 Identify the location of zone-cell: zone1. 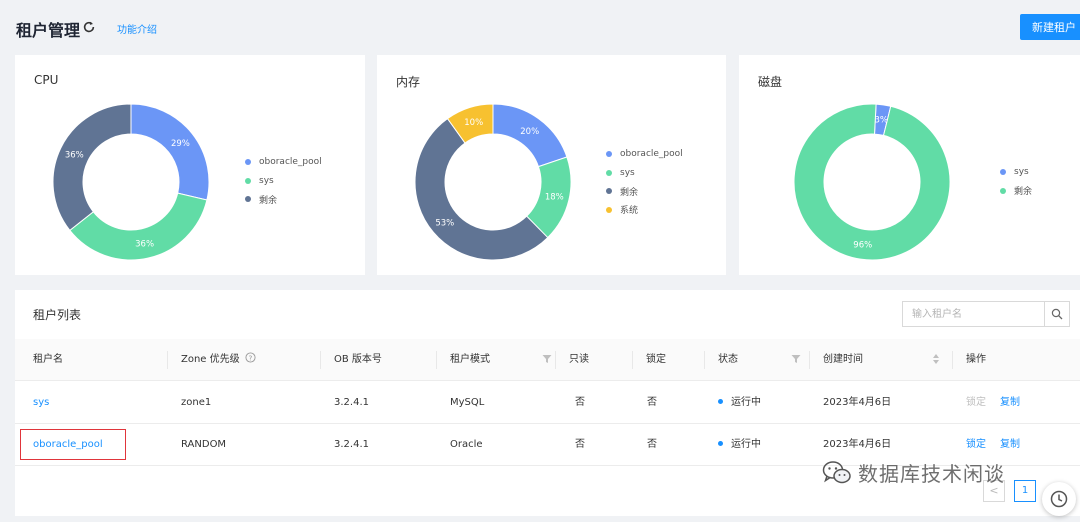
(196, 402).